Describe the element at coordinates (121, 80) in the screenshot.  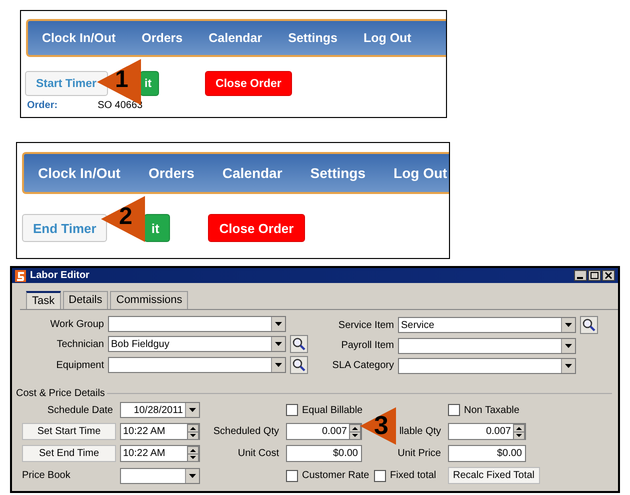
I see `callout-number: 1` at that location.